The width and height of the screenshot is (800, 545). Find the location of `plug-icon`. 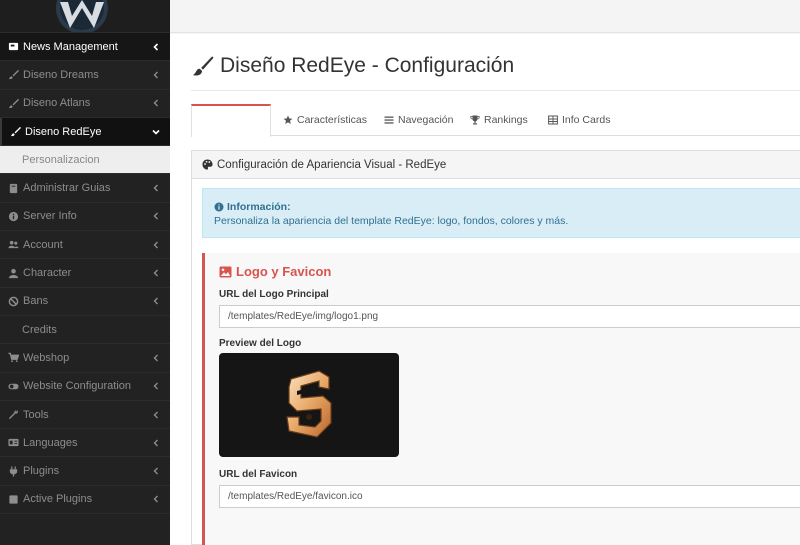

plug-icon is located at coordinates (13, 471).